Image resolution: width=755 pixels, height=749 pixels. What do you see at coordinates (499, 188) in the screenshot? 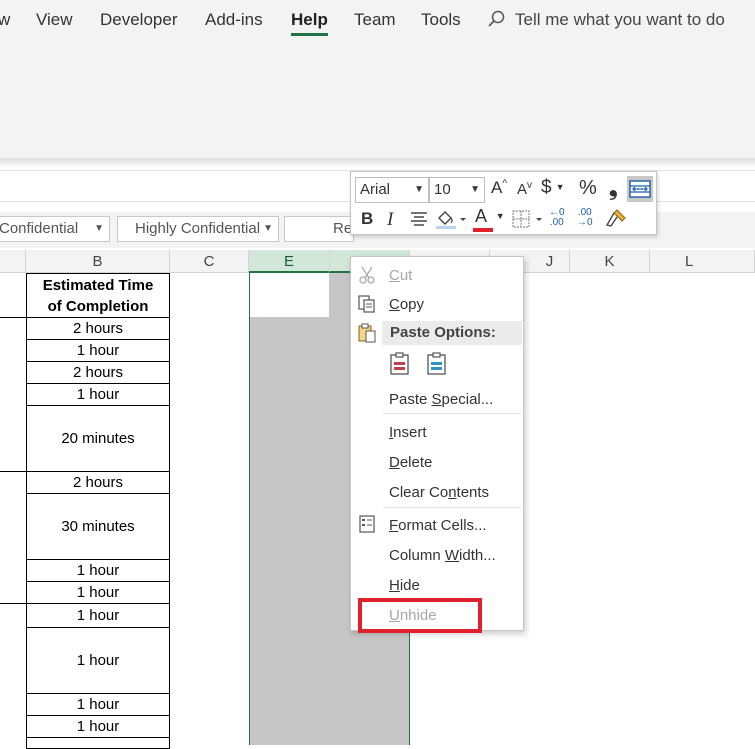
I see `increase-font-size-button: A^` at bounding box center [499, 188].